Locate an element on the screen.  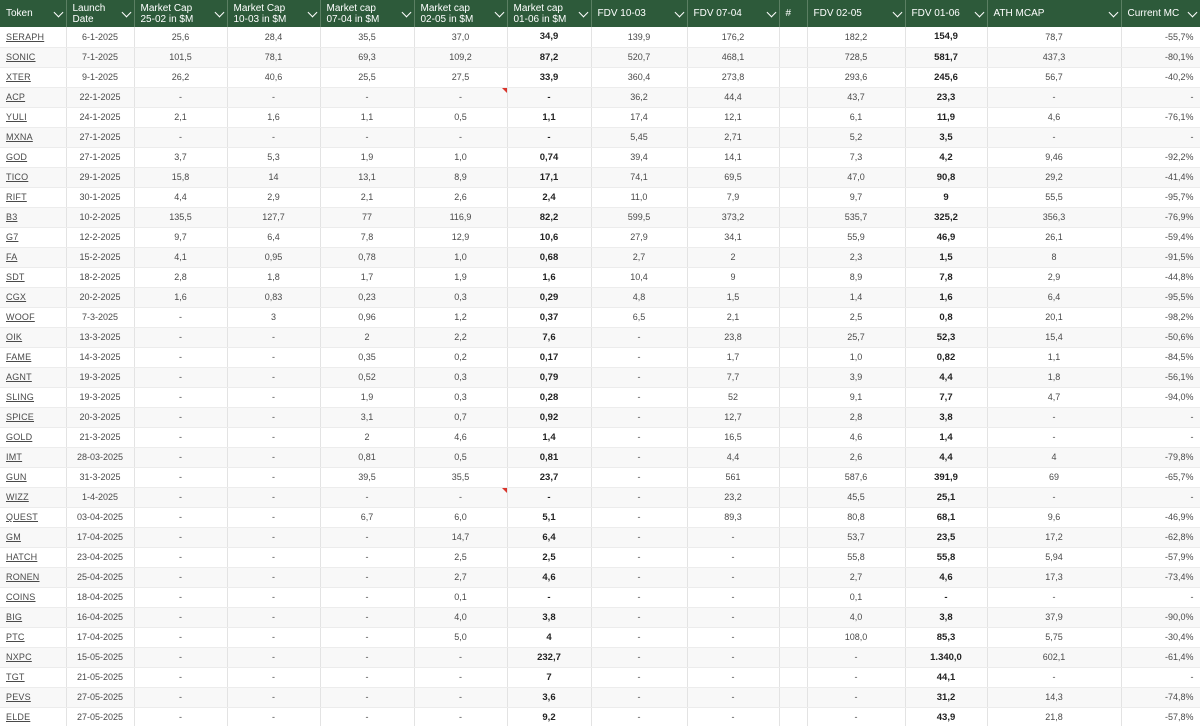
cell-fdv-0205: 7,3 is located at coordinates (856, 157).